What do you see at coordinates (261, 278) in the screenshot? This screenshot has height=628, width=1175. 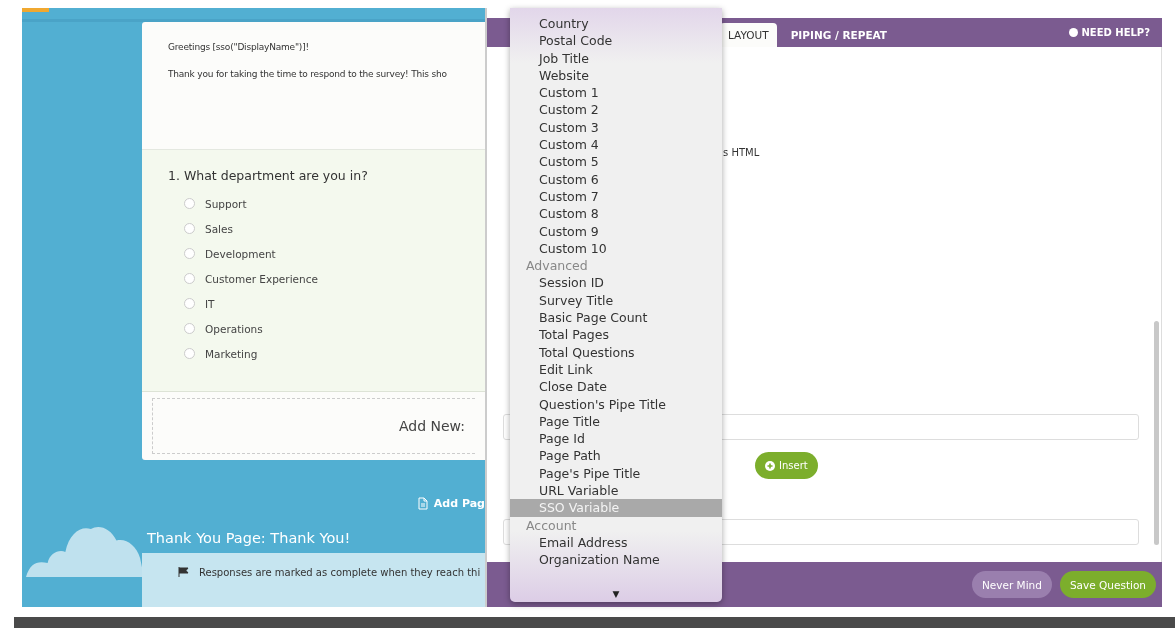 I see `option-label: Customer Experience` at bounding box center [261, 278].